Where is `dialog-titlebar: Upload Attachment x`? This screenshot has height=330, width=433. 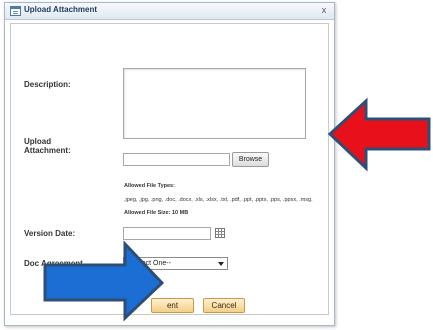
dialog-titlebar: Upload Attachment x is located at coordinates (169, 11).